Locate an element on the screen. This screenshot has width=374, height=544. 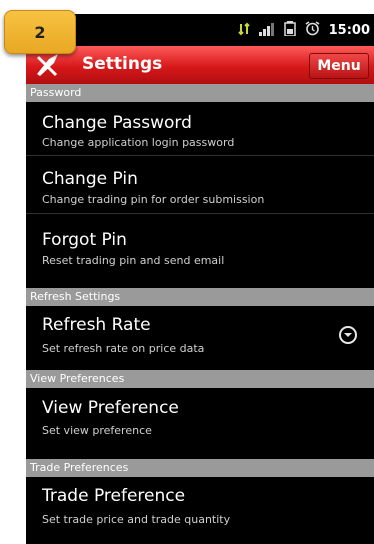
item-subtitle: Change trading pin for order submission is located at coordinates (153, 199).